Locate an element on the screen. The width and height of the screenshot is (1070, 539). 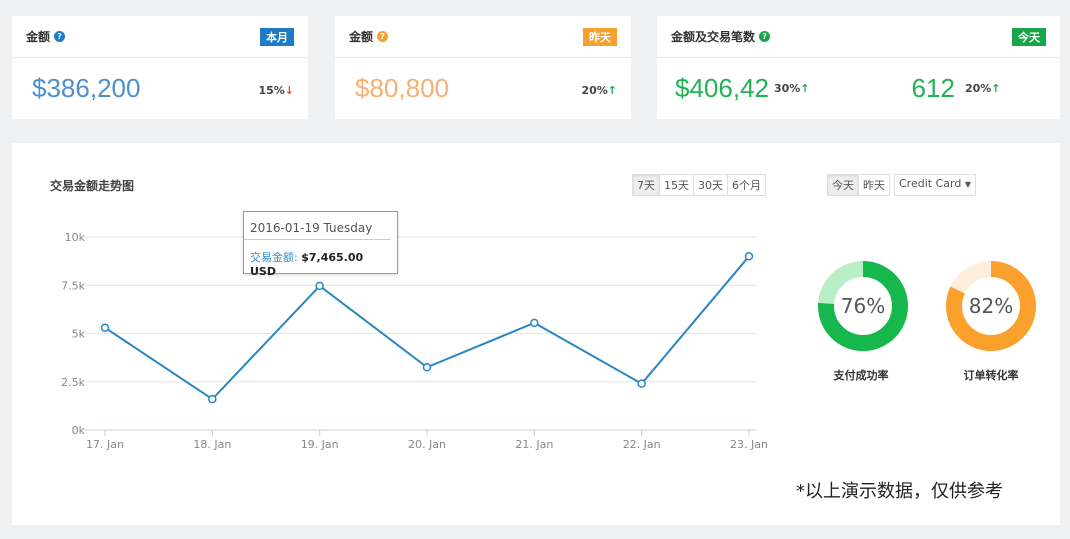
y-tick-label: 2.5k is located at coordinates (73, 382).